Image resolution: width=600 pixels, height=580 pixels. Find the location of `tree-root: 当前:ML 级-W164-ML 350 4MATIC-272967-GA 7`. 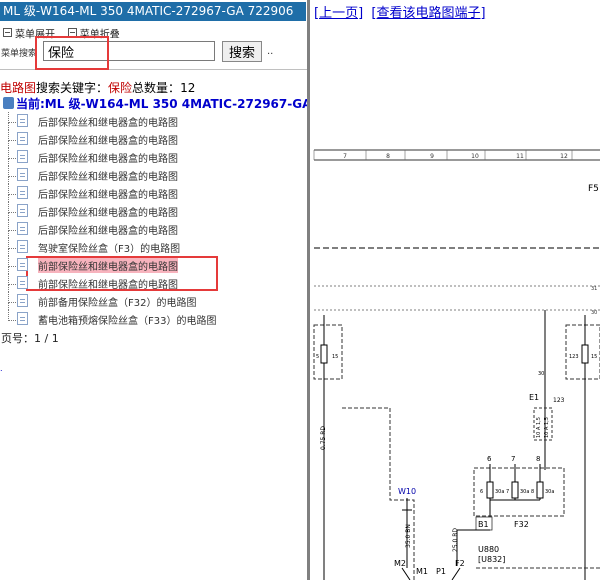

tree-root: 当前:ML 级-W164-ML 350 4MATIC-272967-GA 7 is located at coordinates (163, 103).